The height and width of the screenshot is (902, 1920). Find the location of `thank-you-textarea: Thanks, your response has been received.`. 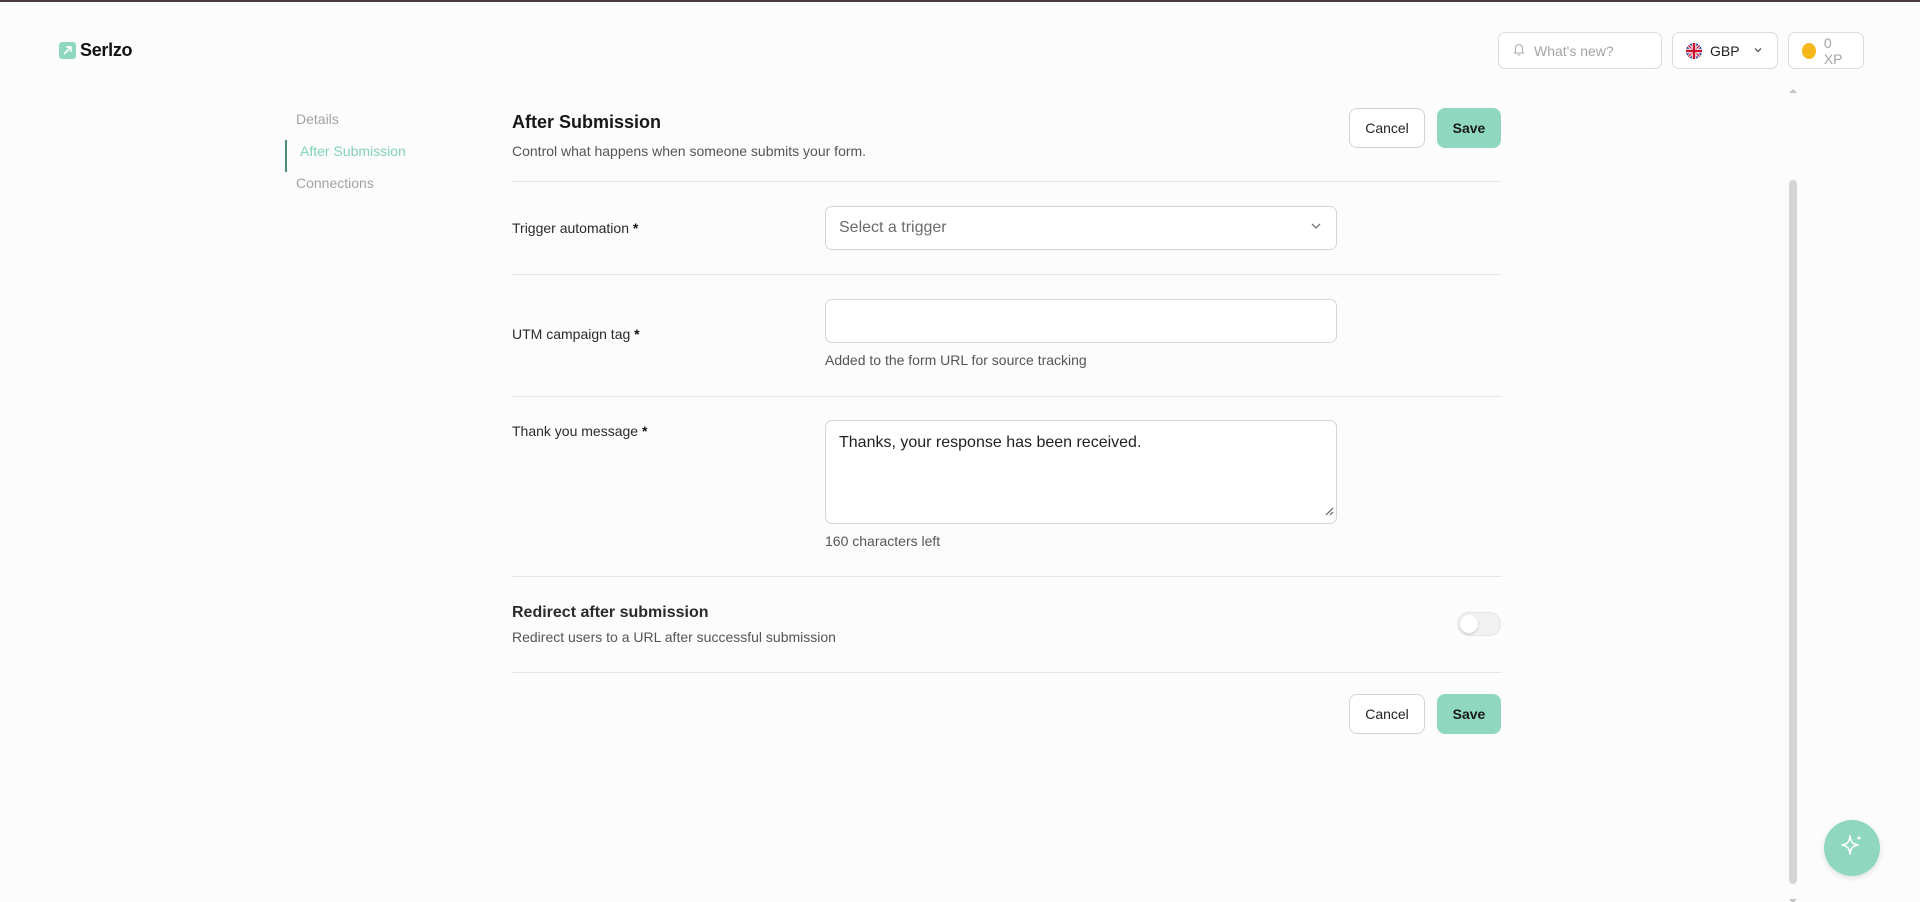

thank-you-textarea: Thanks, your response has been received. is located at coordinates (1081, 472).